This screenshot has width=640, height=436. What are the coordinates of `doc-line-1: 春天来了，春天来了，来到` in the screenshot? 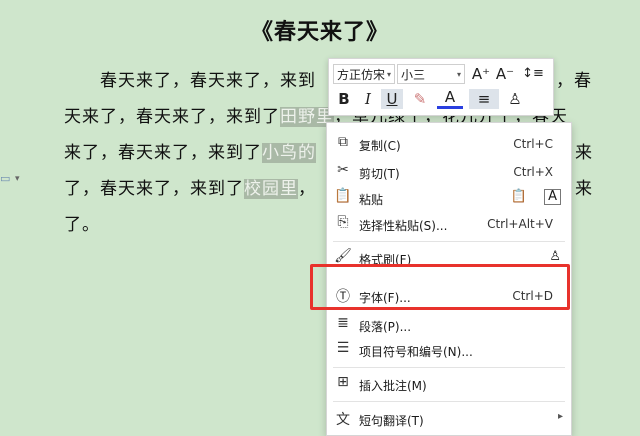 It's located at (190, 78).